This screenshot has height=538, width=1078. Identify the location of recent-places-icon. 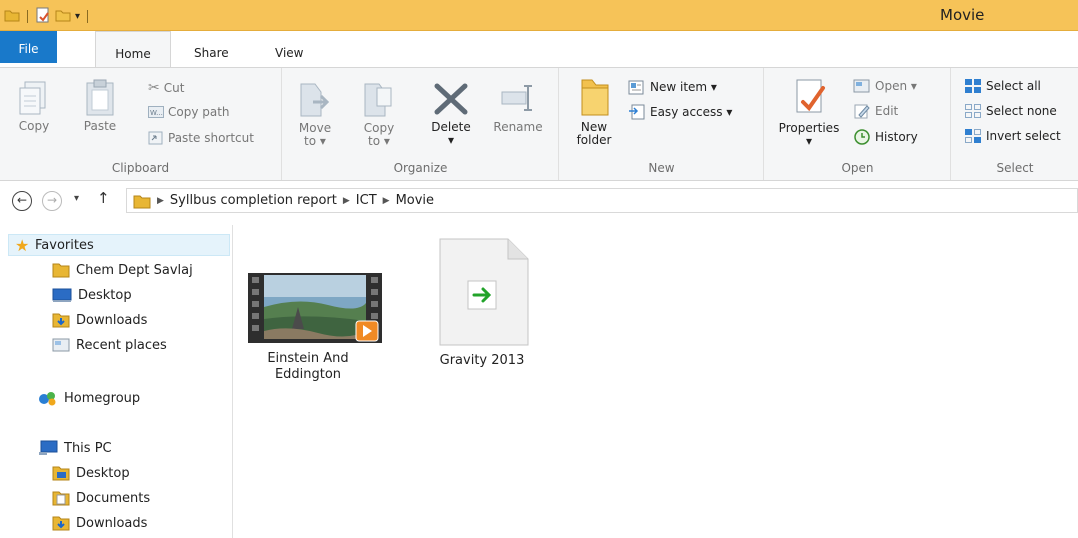
(61, 345).